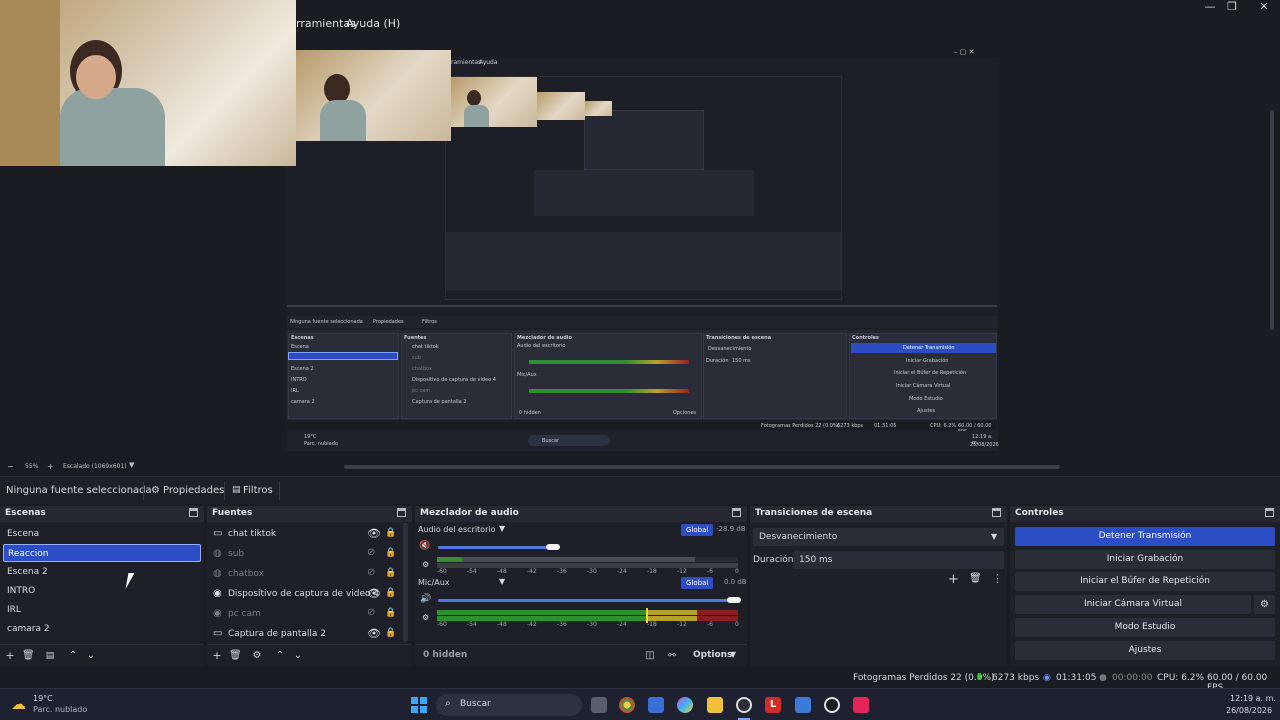  I want to click on obs-icon, so click(744, 705).